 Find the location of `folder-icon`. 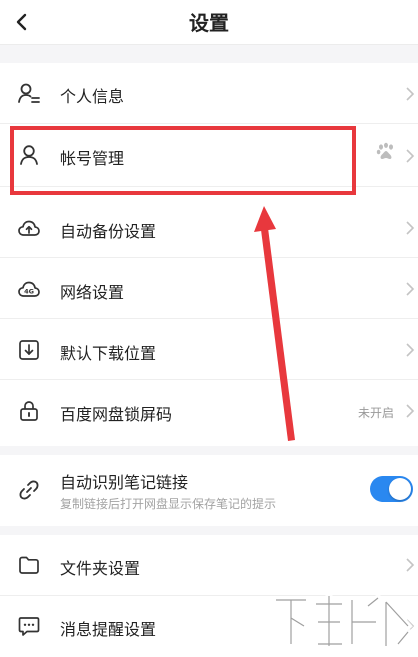

folder-icon is located at coordinates (29, 565).